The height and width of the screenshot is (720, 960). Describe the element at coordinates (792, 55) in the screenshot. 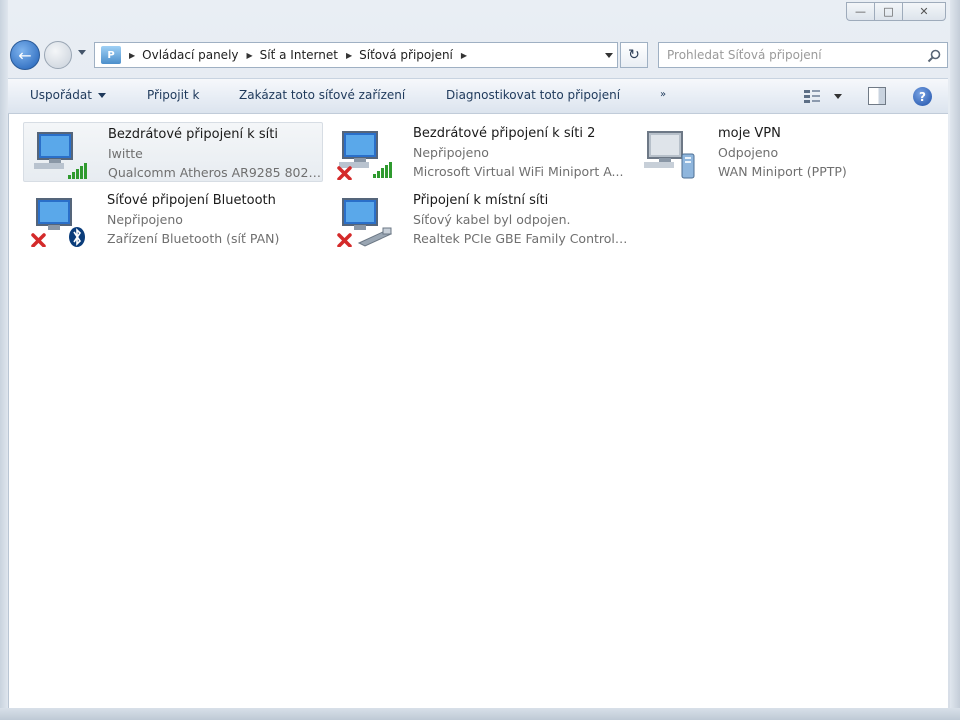

I see `search-input` at that location.